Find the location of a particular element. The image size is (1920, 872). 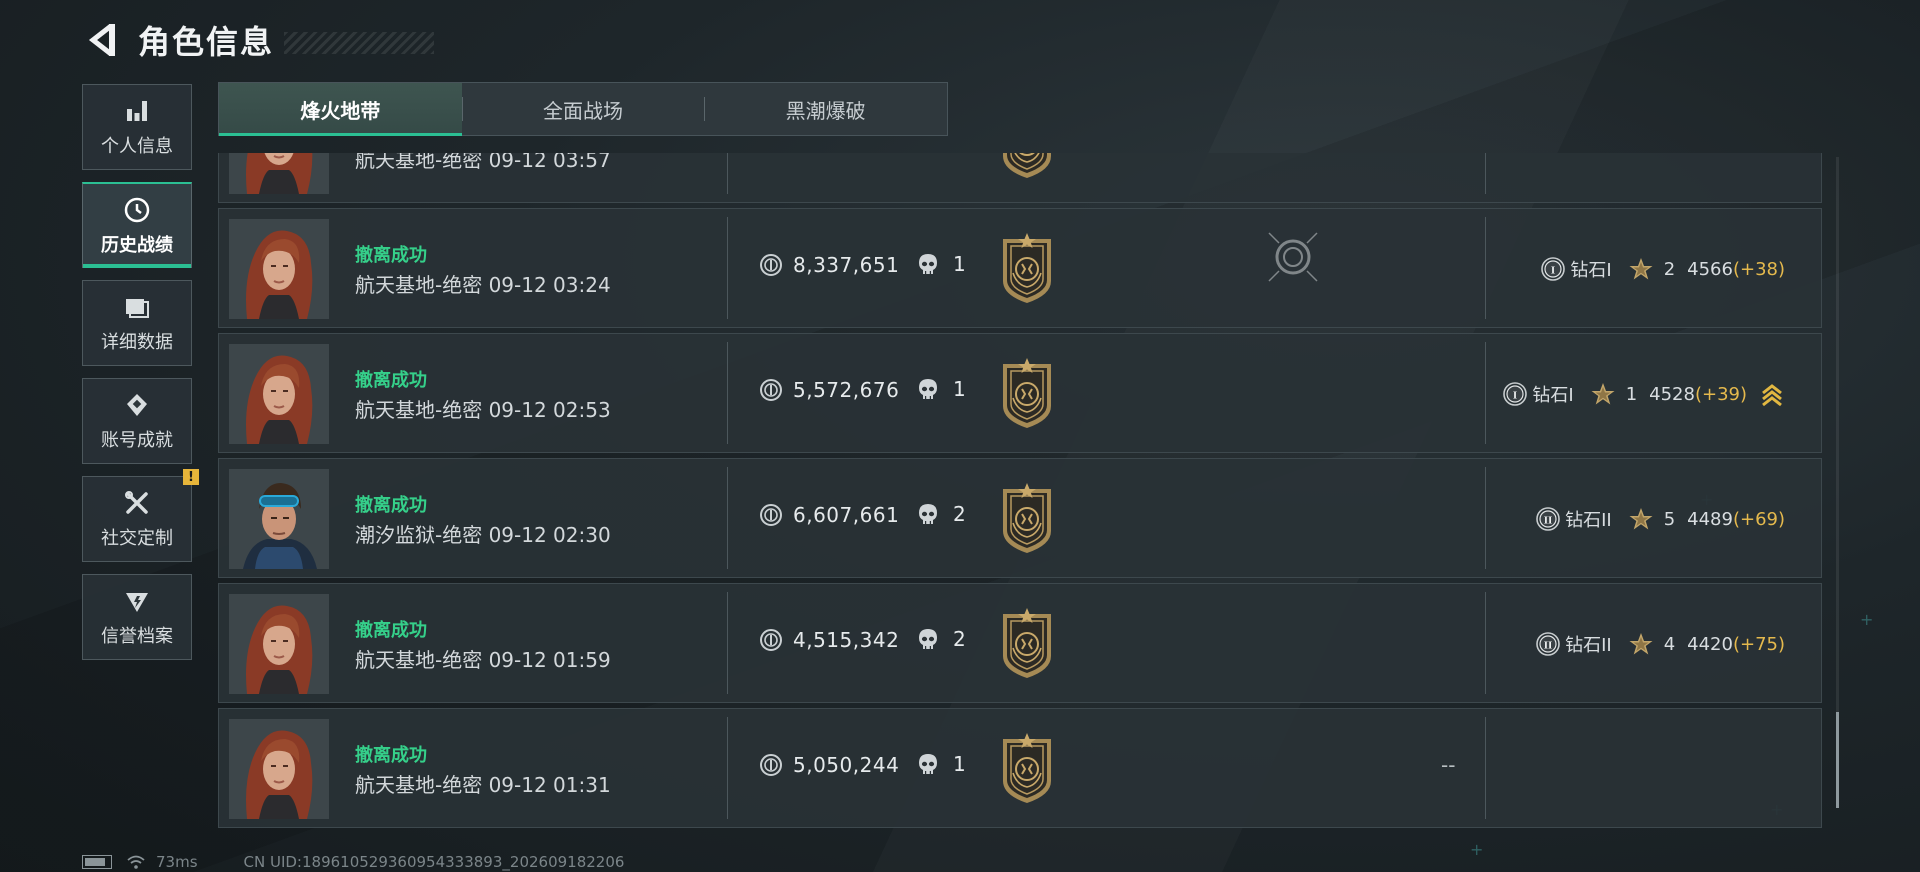

tab-full-battlefield: 全面战场 is located at coordinates (583, 109).